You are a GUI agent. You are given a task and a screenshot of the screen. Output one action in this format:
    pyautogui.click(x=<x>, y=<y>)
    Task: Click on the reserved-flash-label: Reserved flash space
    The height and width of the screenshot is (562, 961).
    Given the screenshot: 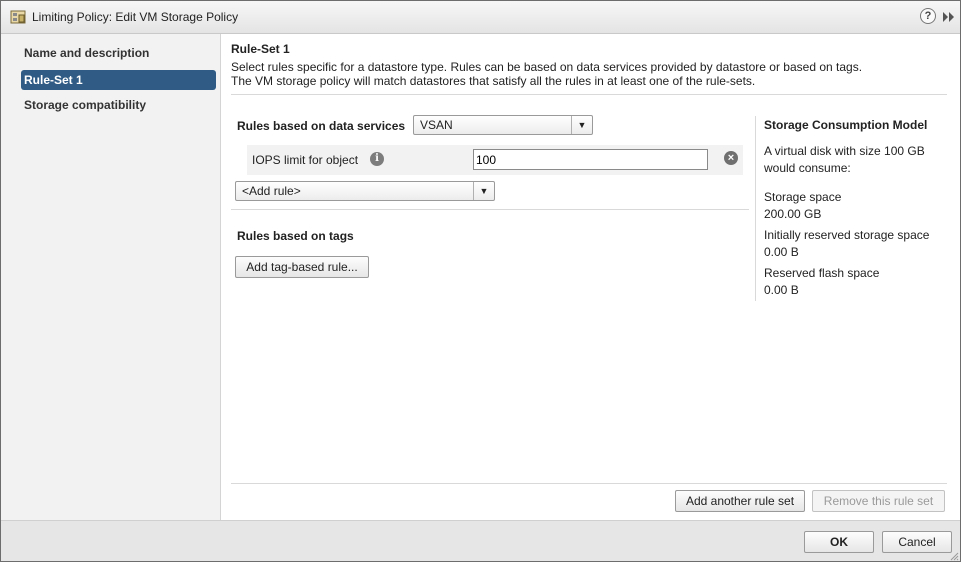 What is the action you would take?
    pyautogui.click(x=822, y=273)
    